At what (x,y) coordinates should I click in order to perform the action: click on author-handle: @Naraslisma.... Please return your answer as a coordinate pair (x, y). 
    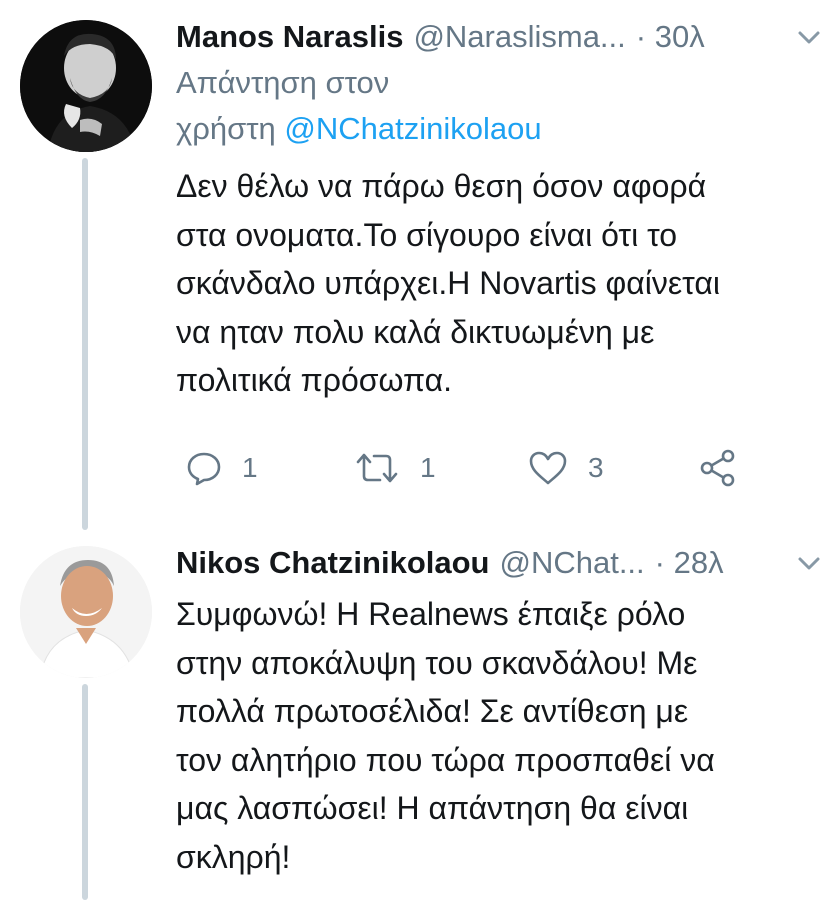
    Looking at the image, I should click on (519, 37).